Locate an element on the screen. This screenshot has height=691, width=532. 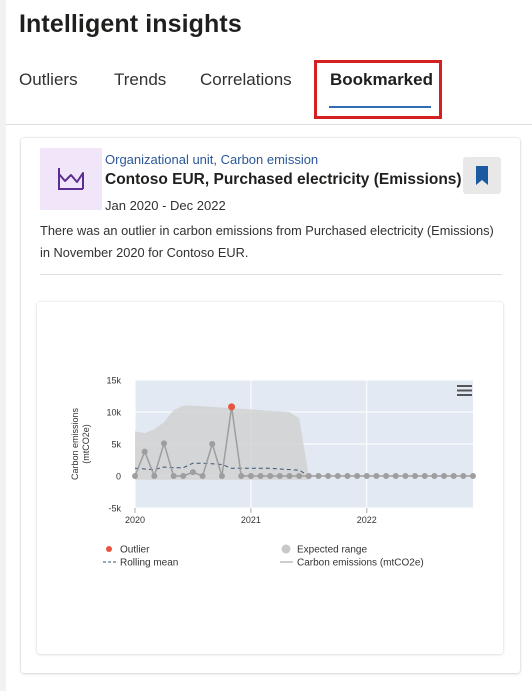
legend-expected-range-marker is located at coordinates (286, 549).